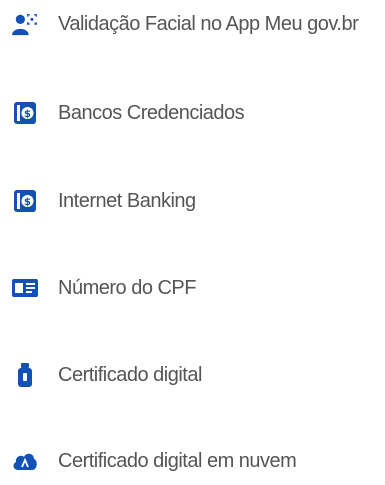  I want to click on option-cpf-number: Número do CPF, so click(192, 288).